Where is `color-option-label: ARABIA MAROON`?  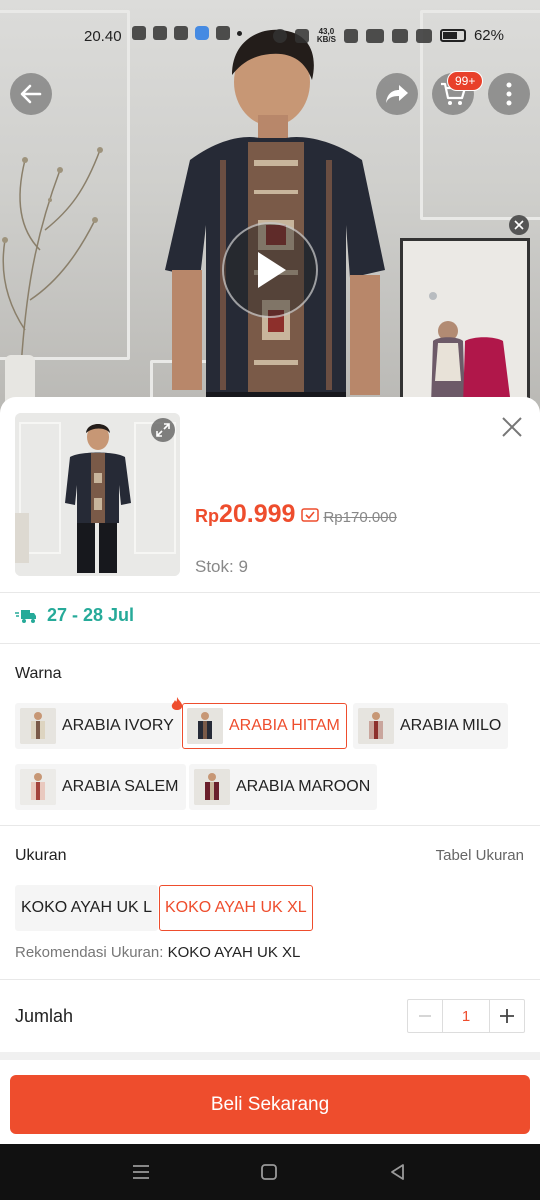
color-option-label: ARABIA MAROON is located at coordinates (303, 786).